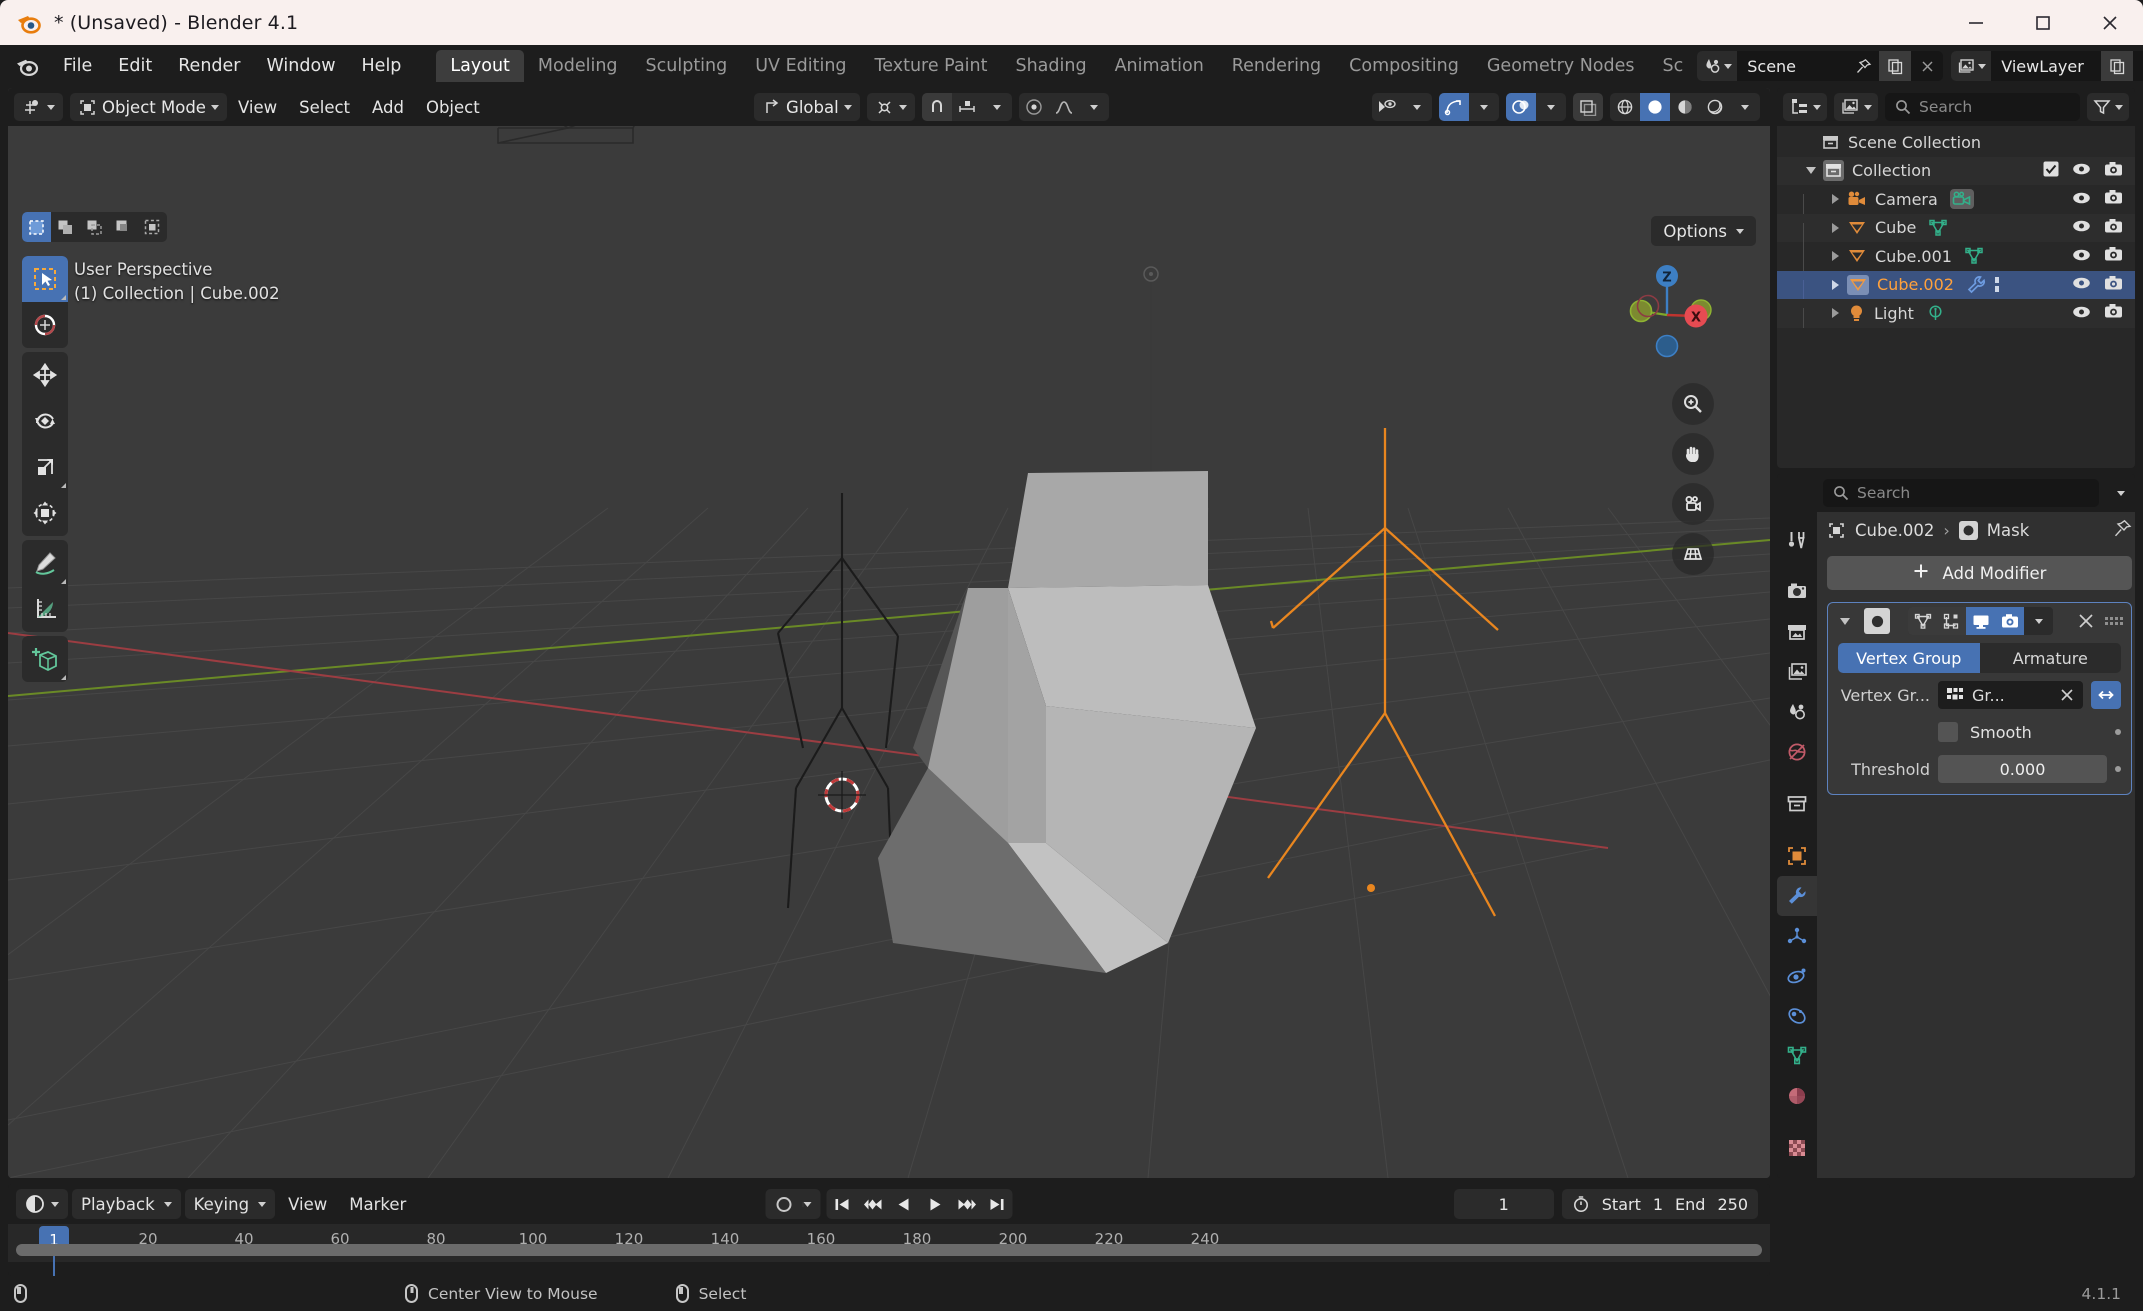 The image size is (2143, 1311). What do you see at coordinates (324, 107) in the screenshot?
I see `viewport-menu-select: Select` at bounding box center [324, 107].